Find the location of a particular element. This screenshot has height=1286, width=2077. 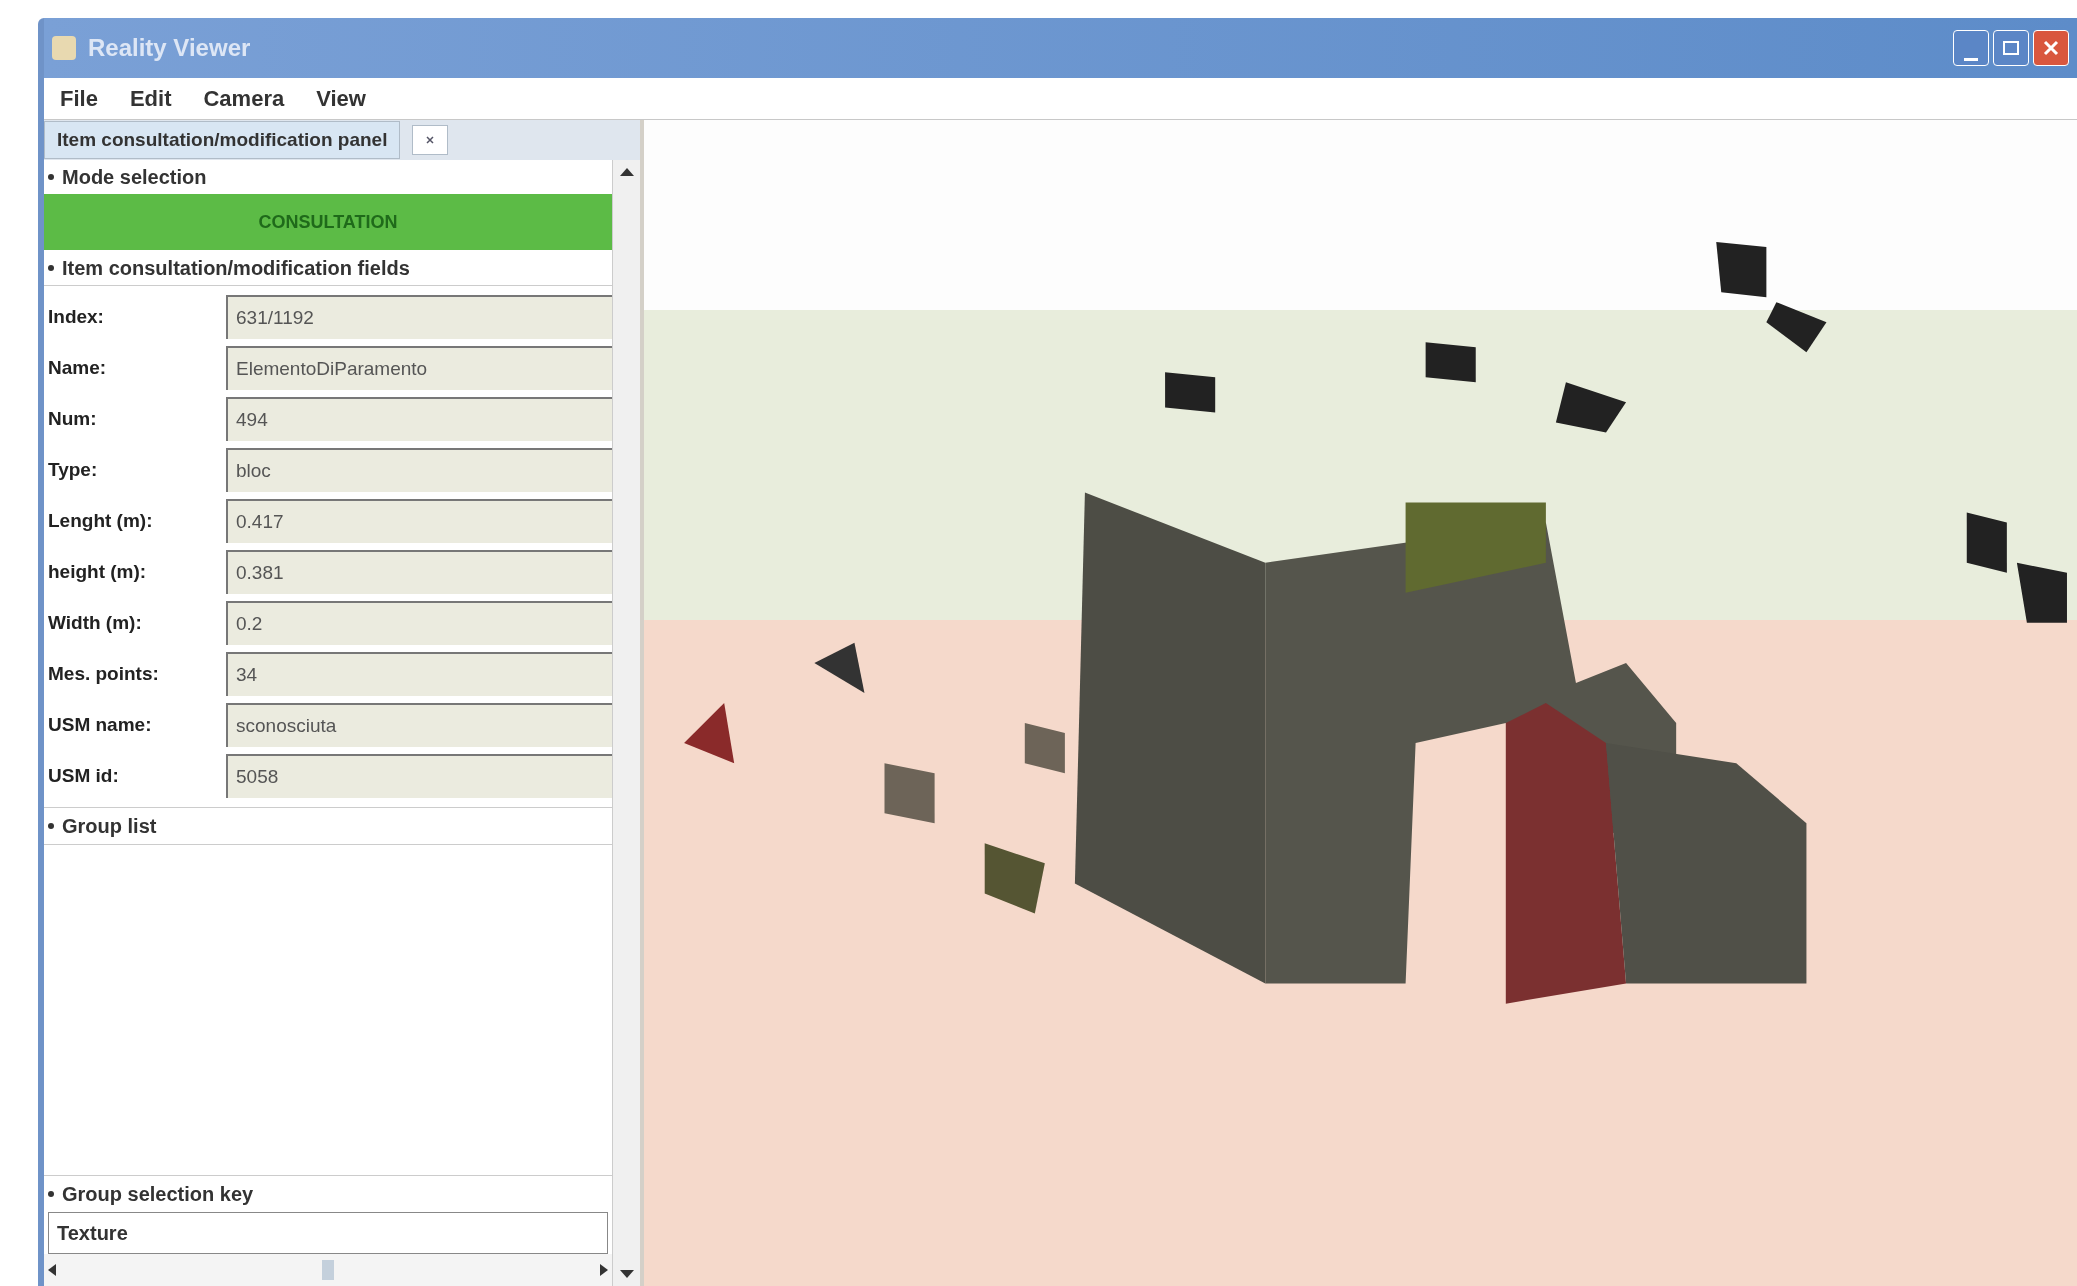

field-label: USM id: is located at coordinates (83, 775).